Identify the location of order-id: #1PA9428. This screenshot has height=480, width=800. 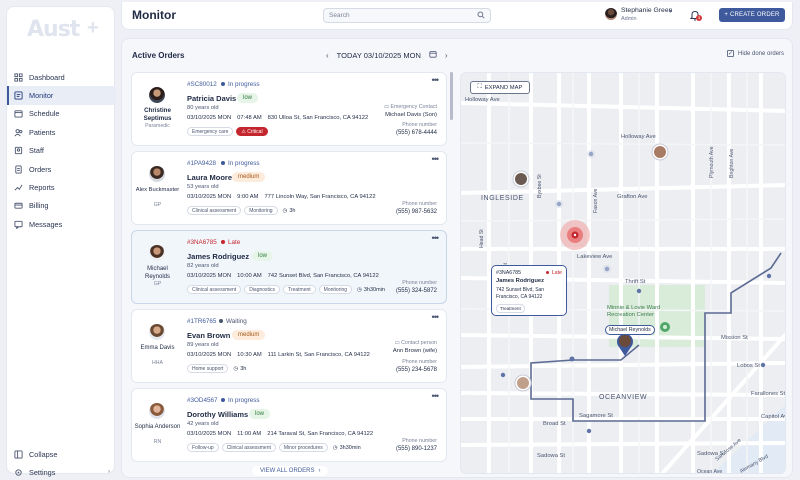
(201, 163).